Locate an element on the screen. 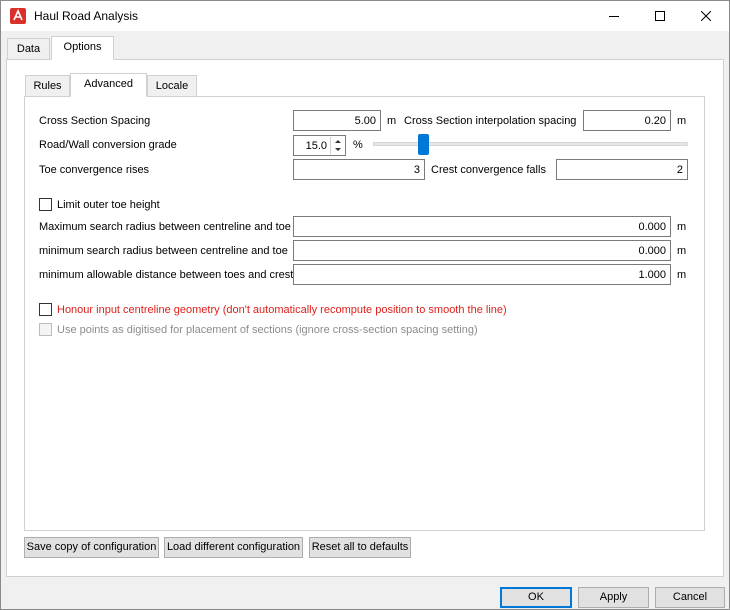  maximize-icon is located at coordinates (660, 16).